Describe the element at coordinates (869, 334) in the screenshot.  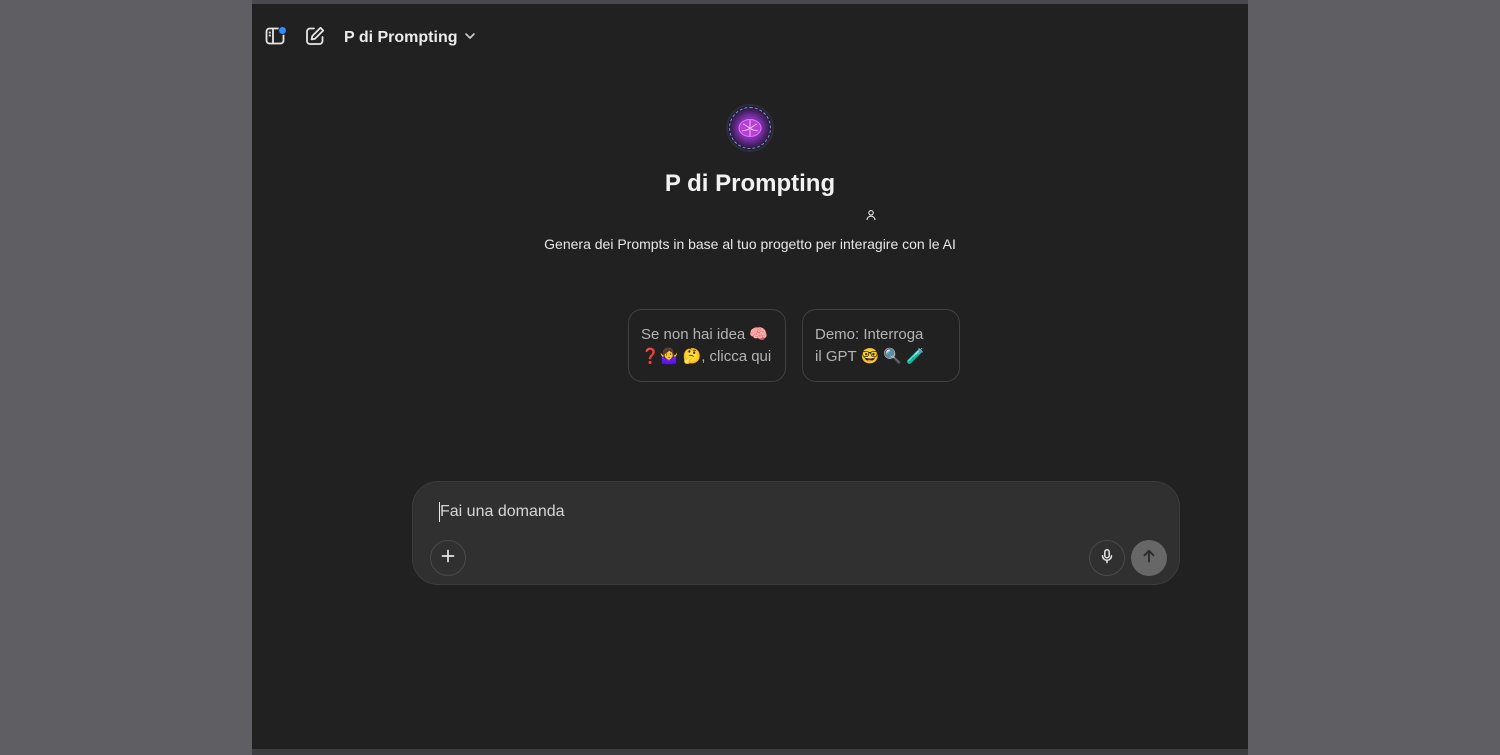
I see `starter-line: Demo: Interroga` at that location.